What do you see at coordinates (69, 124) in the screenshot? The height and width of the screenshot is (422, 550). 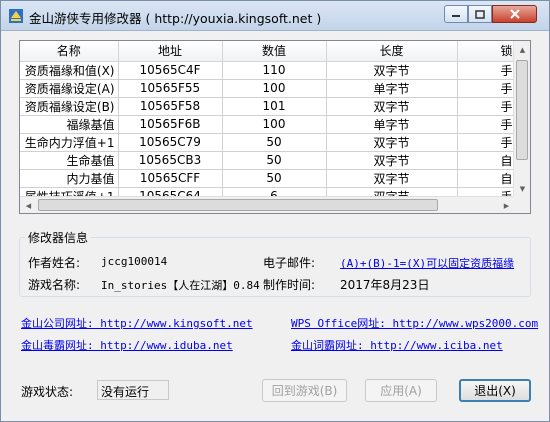 I see `cell-name: 福缘基值` at bounding box center [69, 124].